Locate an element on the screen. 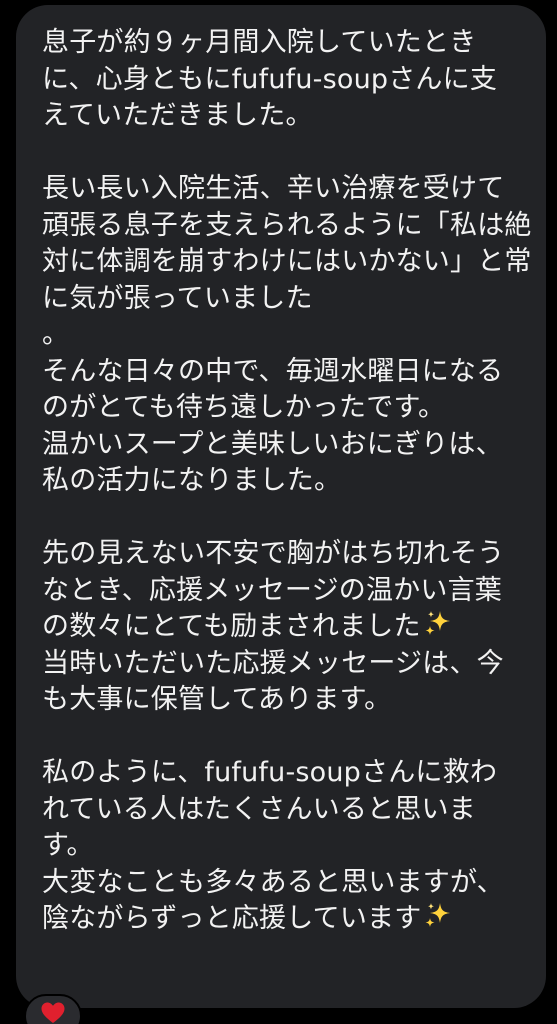  message-line: に気が張っていました is located at coordinates (177, 298).